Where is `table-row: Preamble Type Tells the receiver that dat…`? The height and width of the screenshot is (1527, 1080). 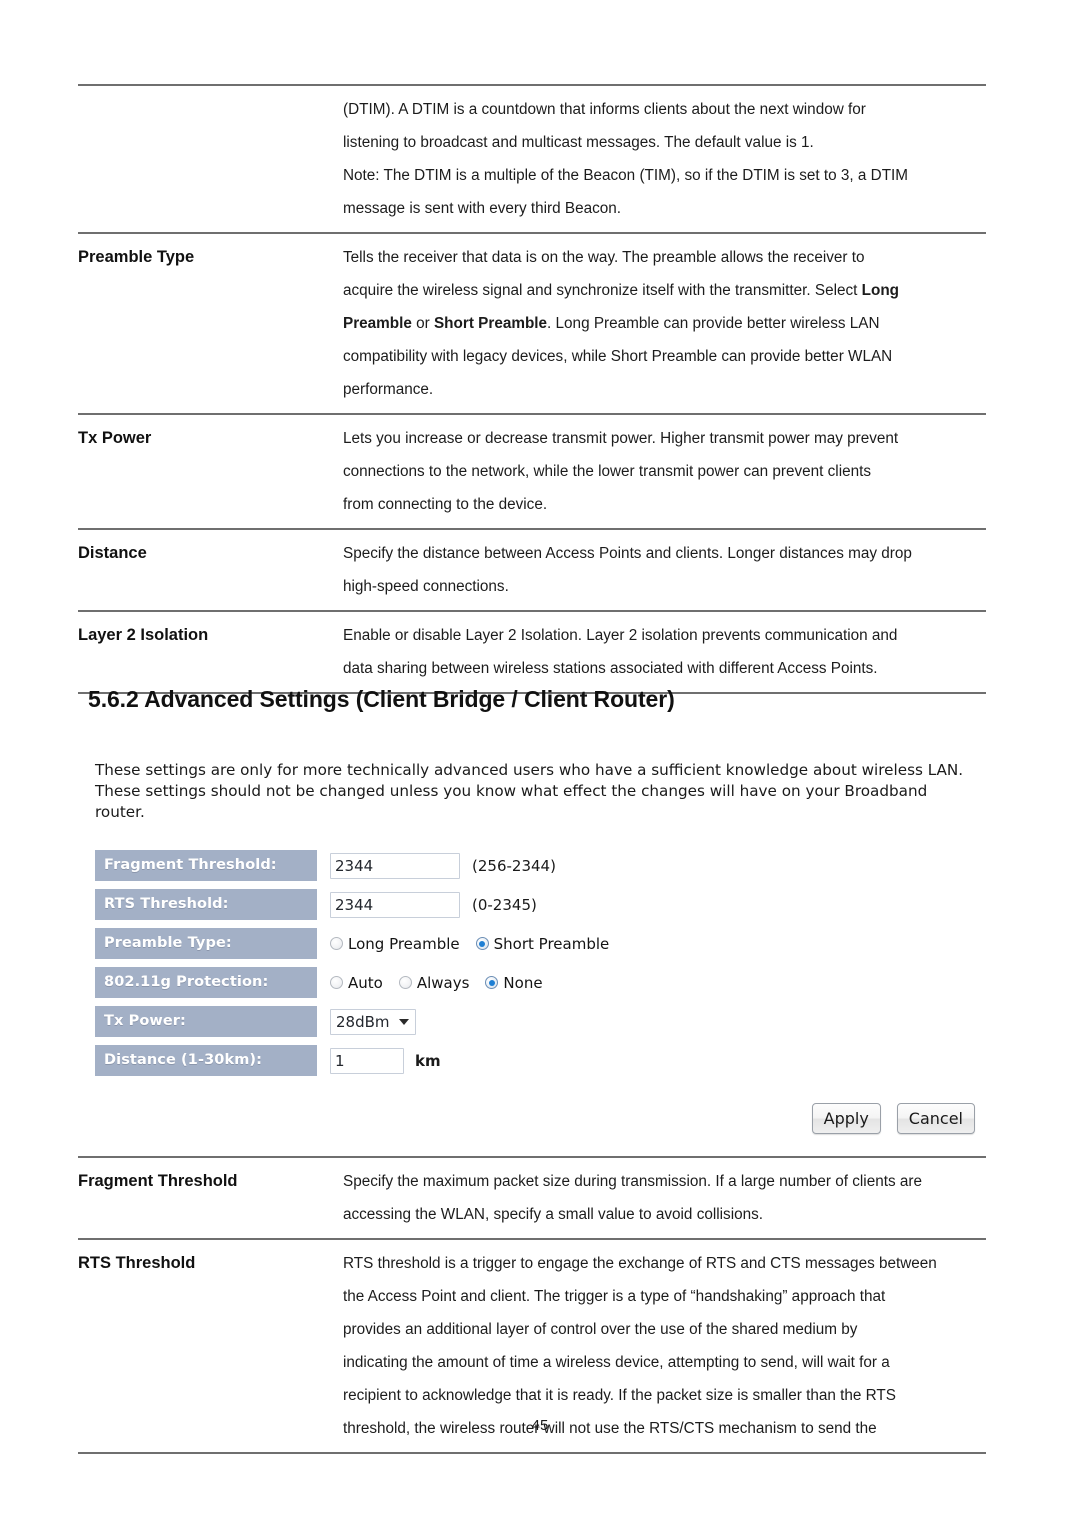
table-row: Preamble Type Tells the receiver that dat… is located at coordinates (532, 323).